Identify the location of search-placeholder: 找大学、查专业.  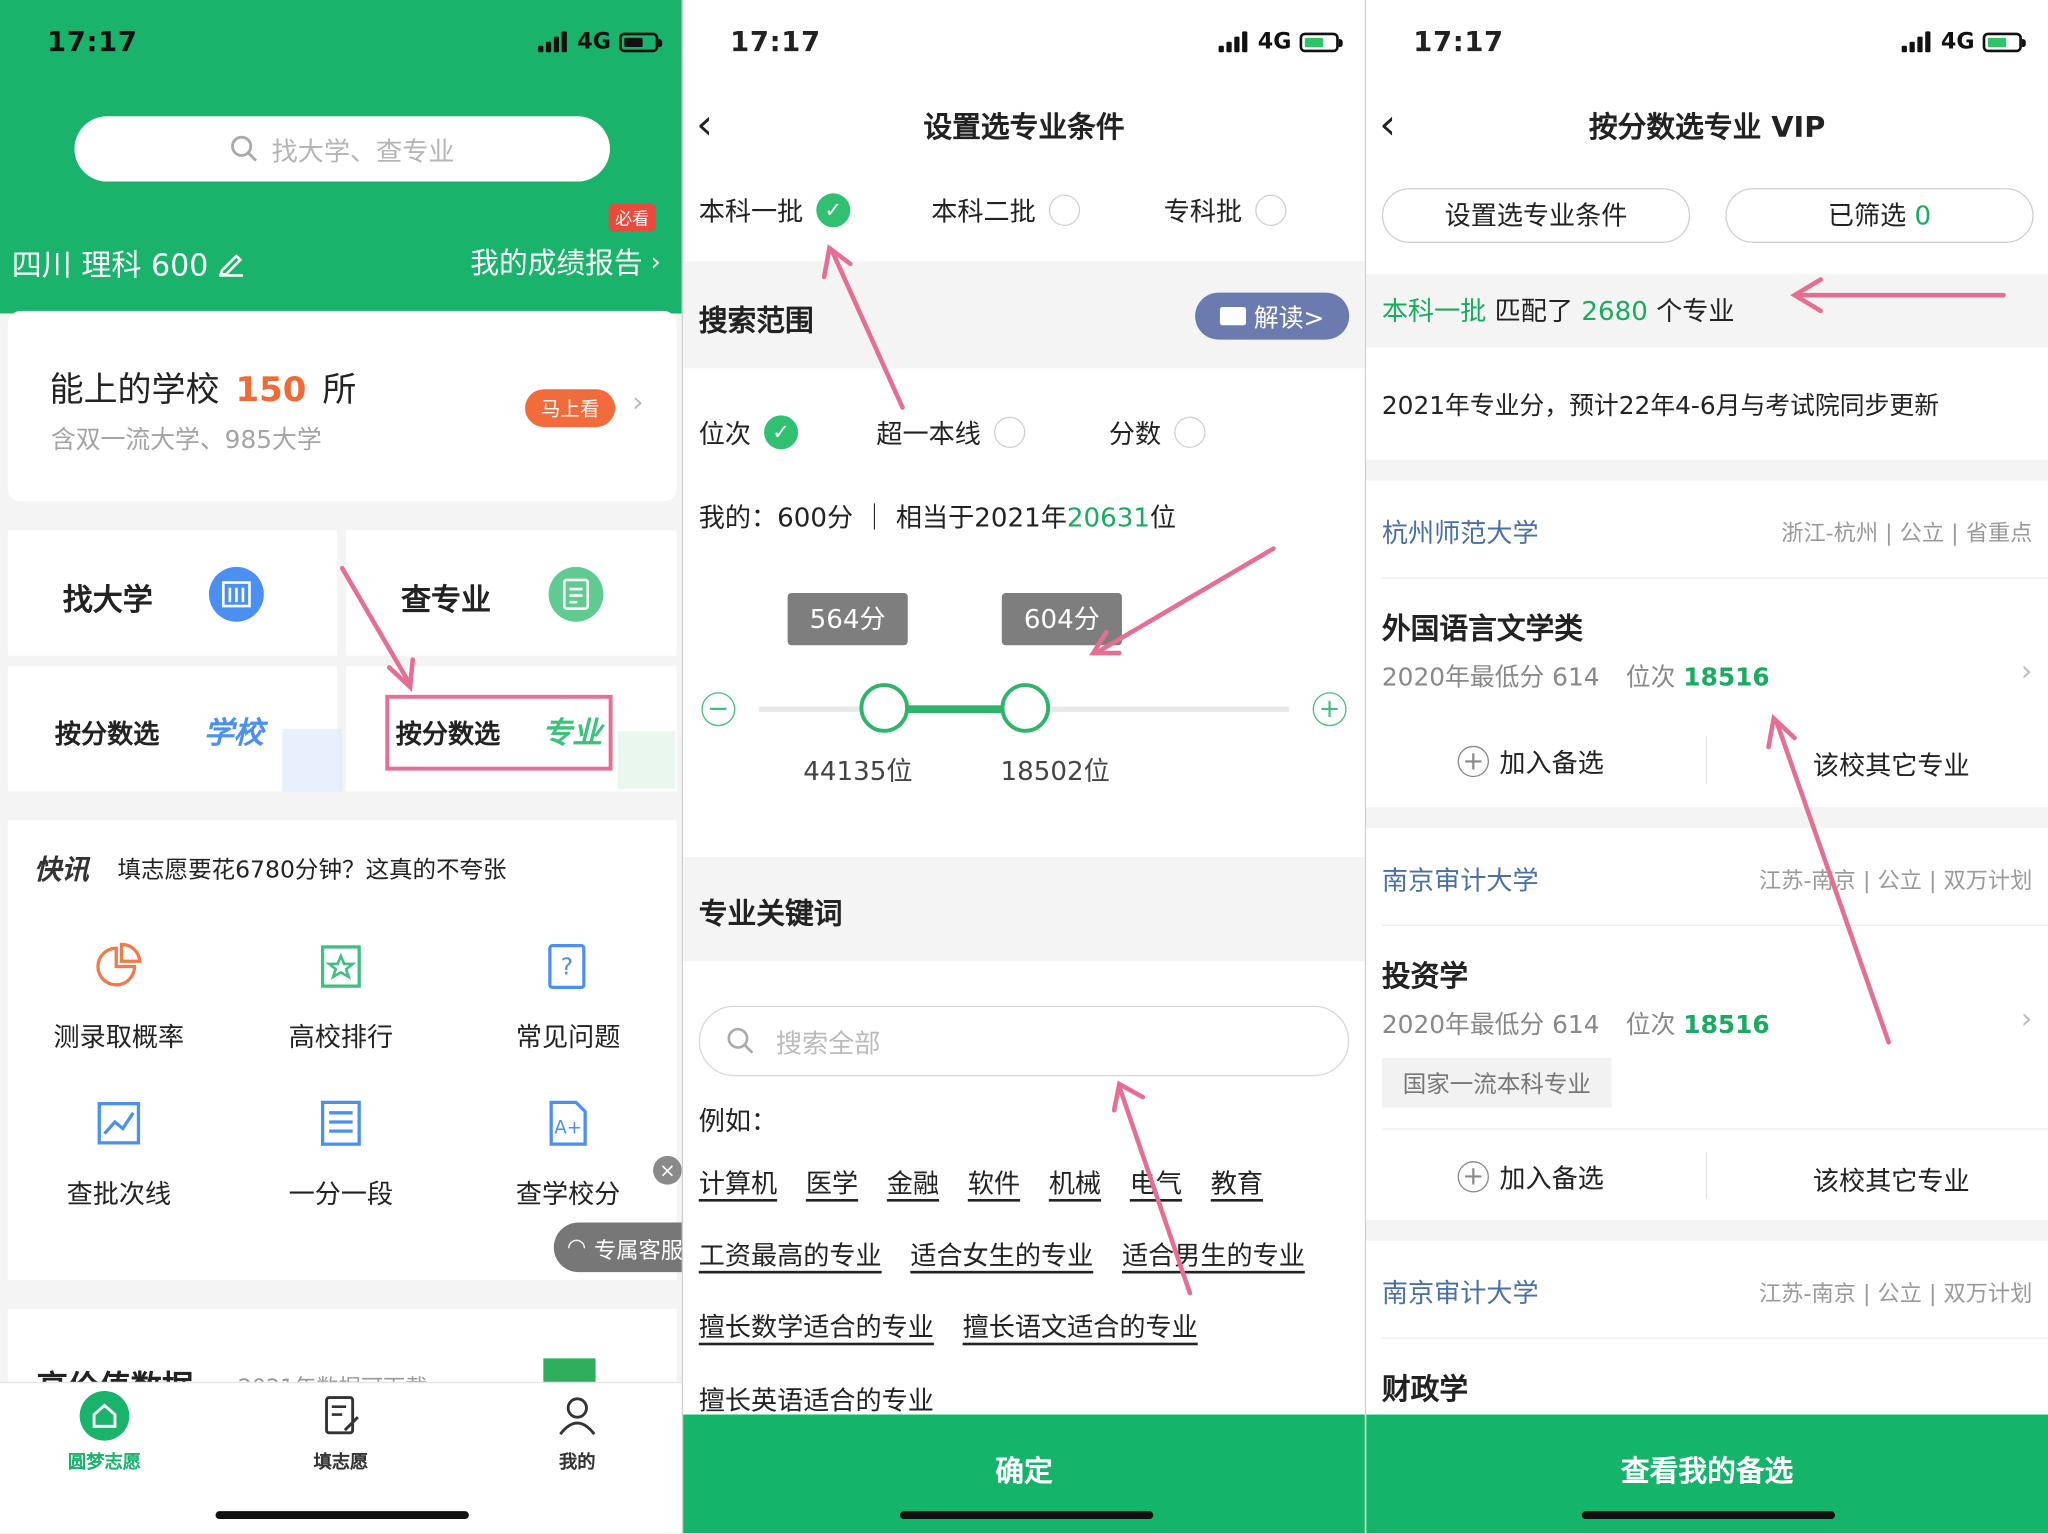
(363, 151).